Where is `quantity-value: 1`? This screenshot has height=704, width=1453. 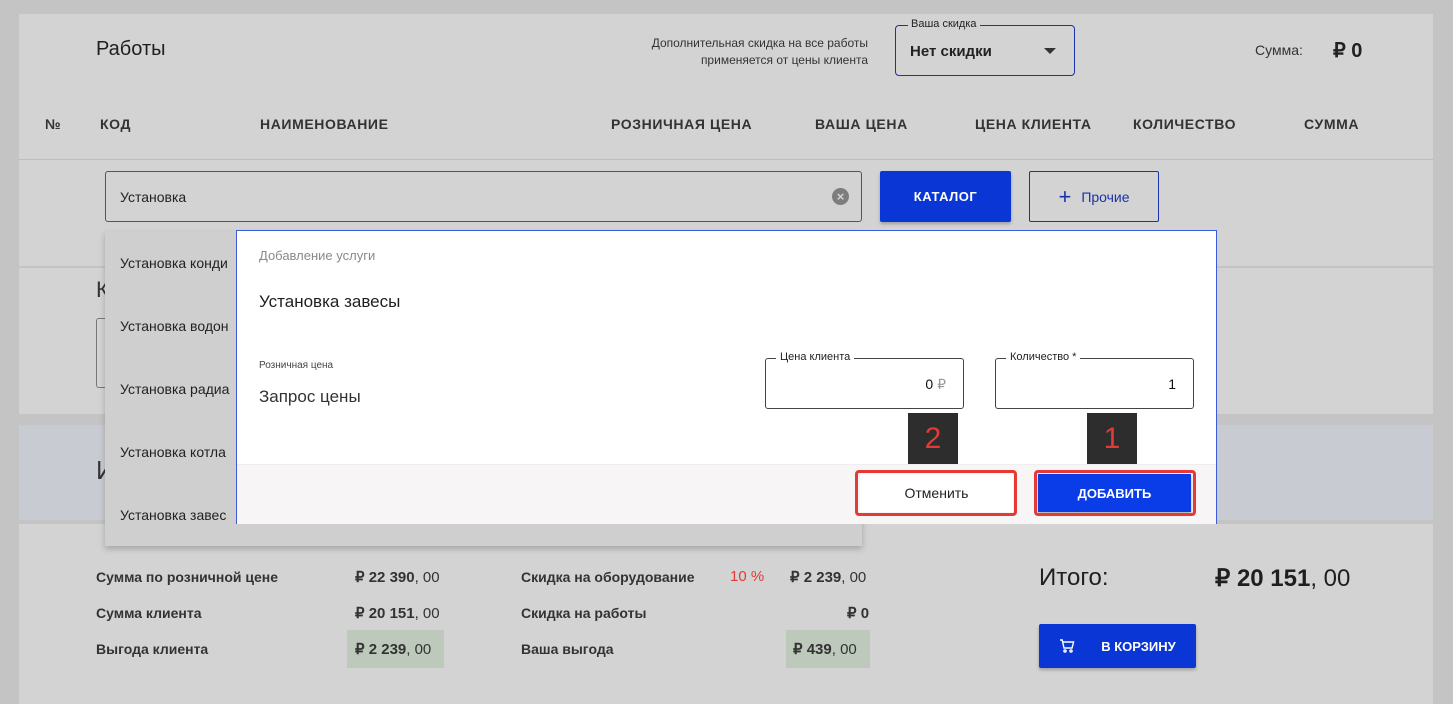
quantity-value: 1 is located at coordinates (1172, 384).